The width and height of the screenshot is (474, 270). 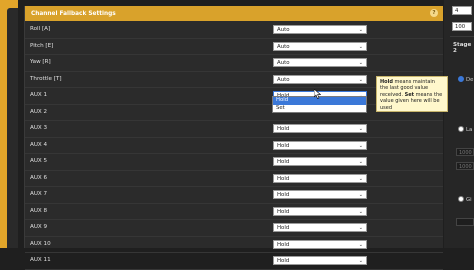 I want to click on channel-row-aux10: AUX 10 Hold ⌄, so click(x=234, y=245).